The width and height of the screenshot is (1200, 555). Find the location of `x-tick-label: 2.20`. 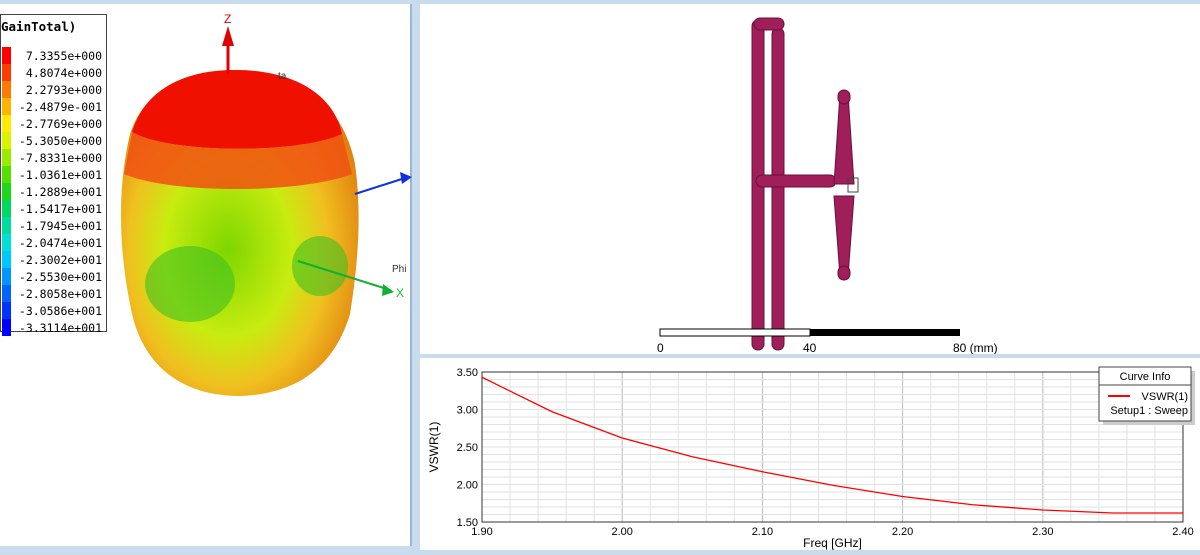

x-tick-label: 2.20 is located at coordinates (902, 532).